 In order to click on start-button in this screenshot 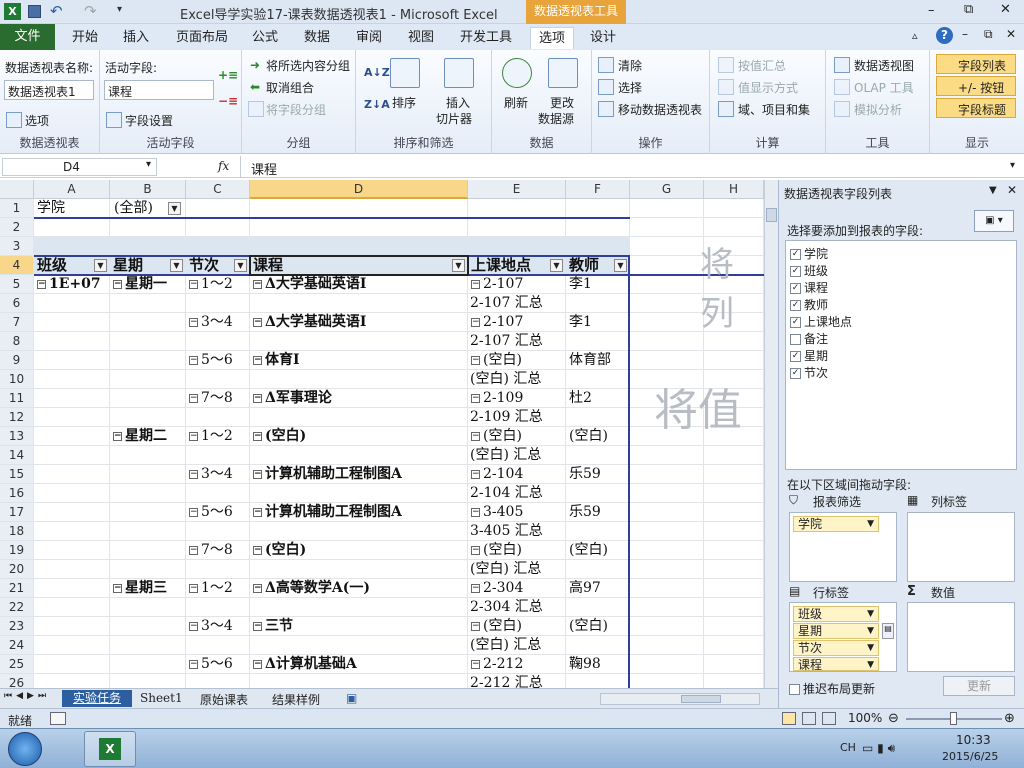, I will do `click(25, 749)`.